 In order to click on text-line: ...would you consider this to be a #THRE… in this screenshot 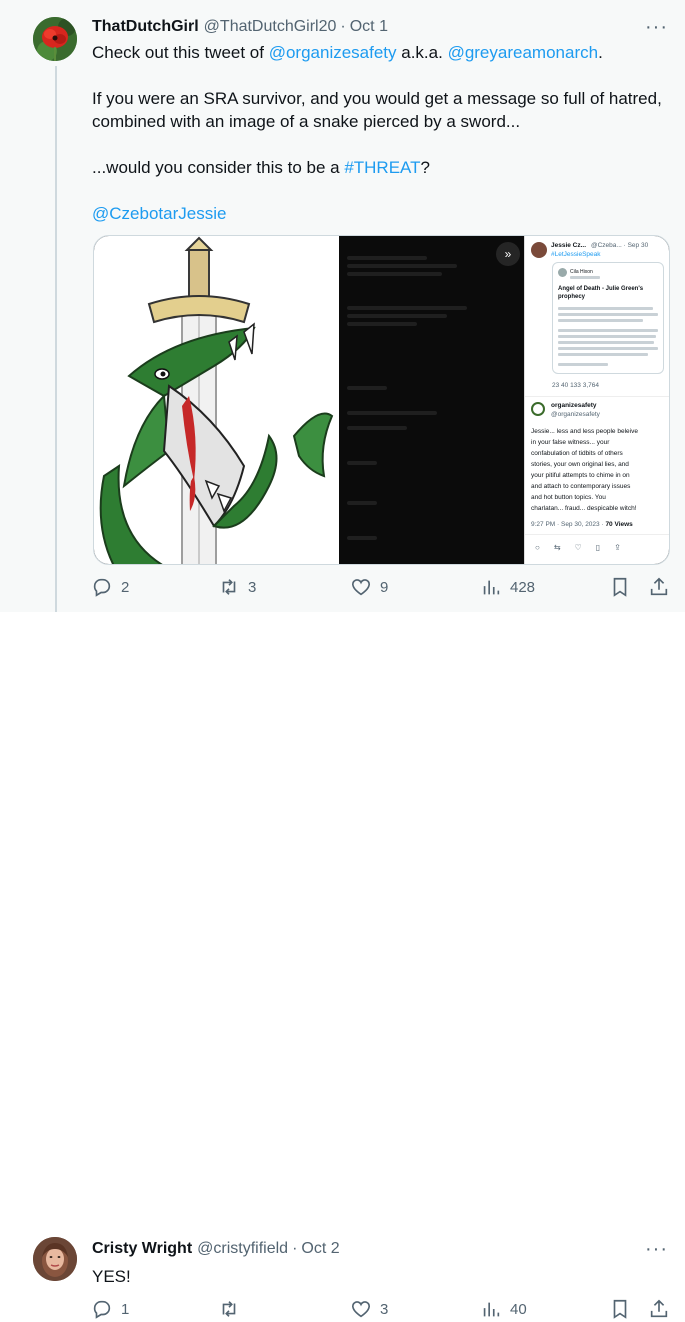, I will do `click(376, 167)`.